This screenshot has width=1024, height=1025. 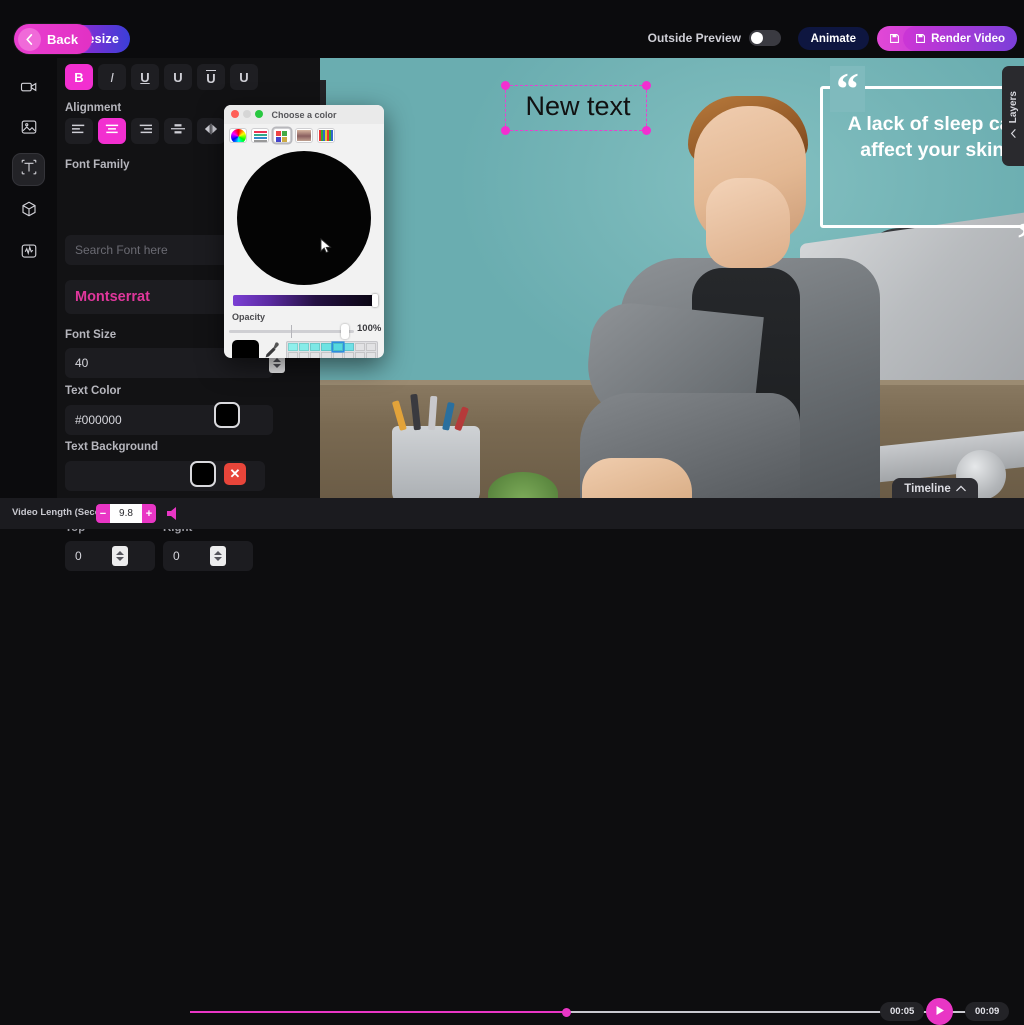 I want to click on rail-item-audio, so click(x=28, y=253).